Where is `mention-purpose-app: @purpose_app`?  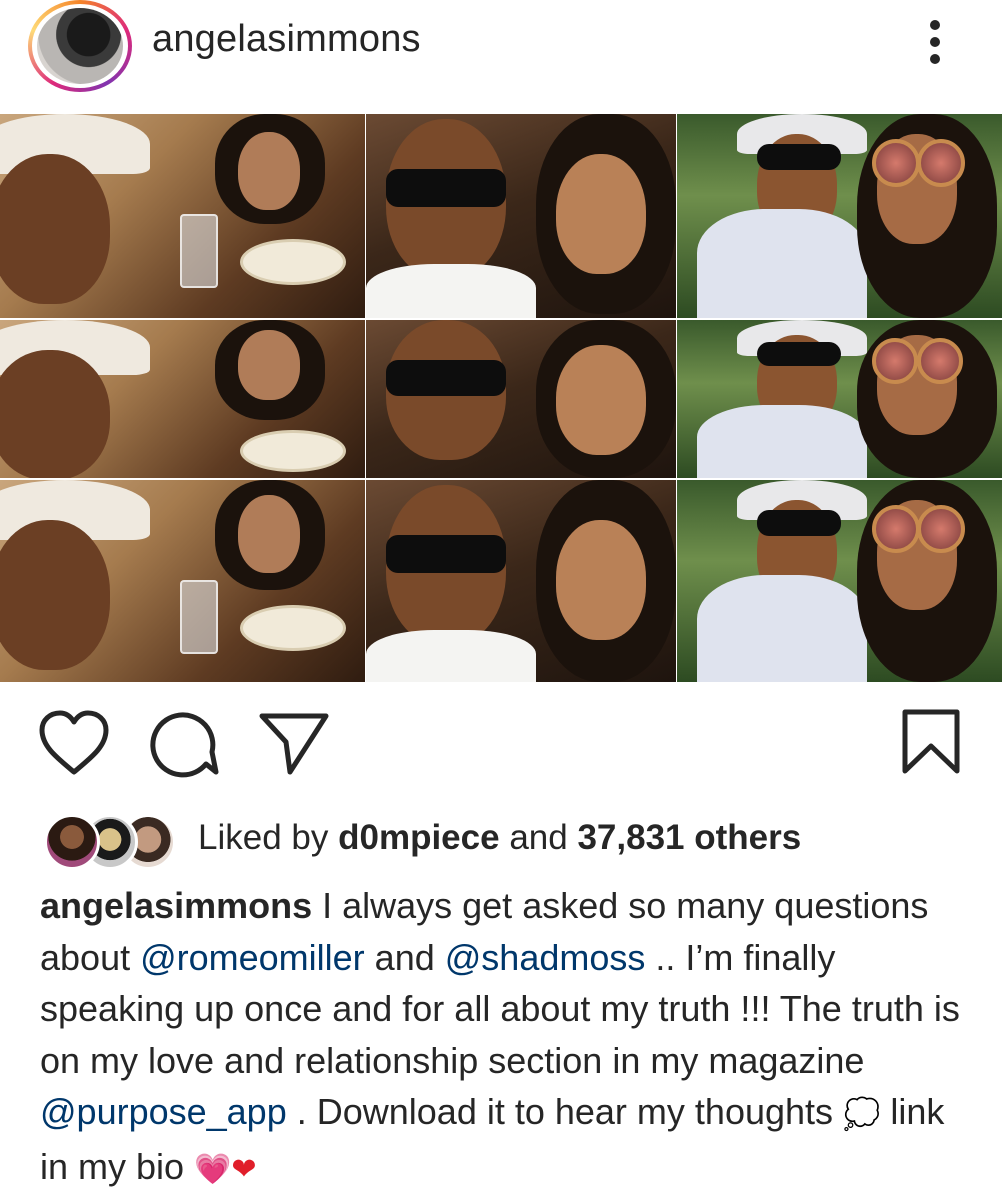
mention-purpose-app: @purpose_app is located at coordinates (163, 1111).